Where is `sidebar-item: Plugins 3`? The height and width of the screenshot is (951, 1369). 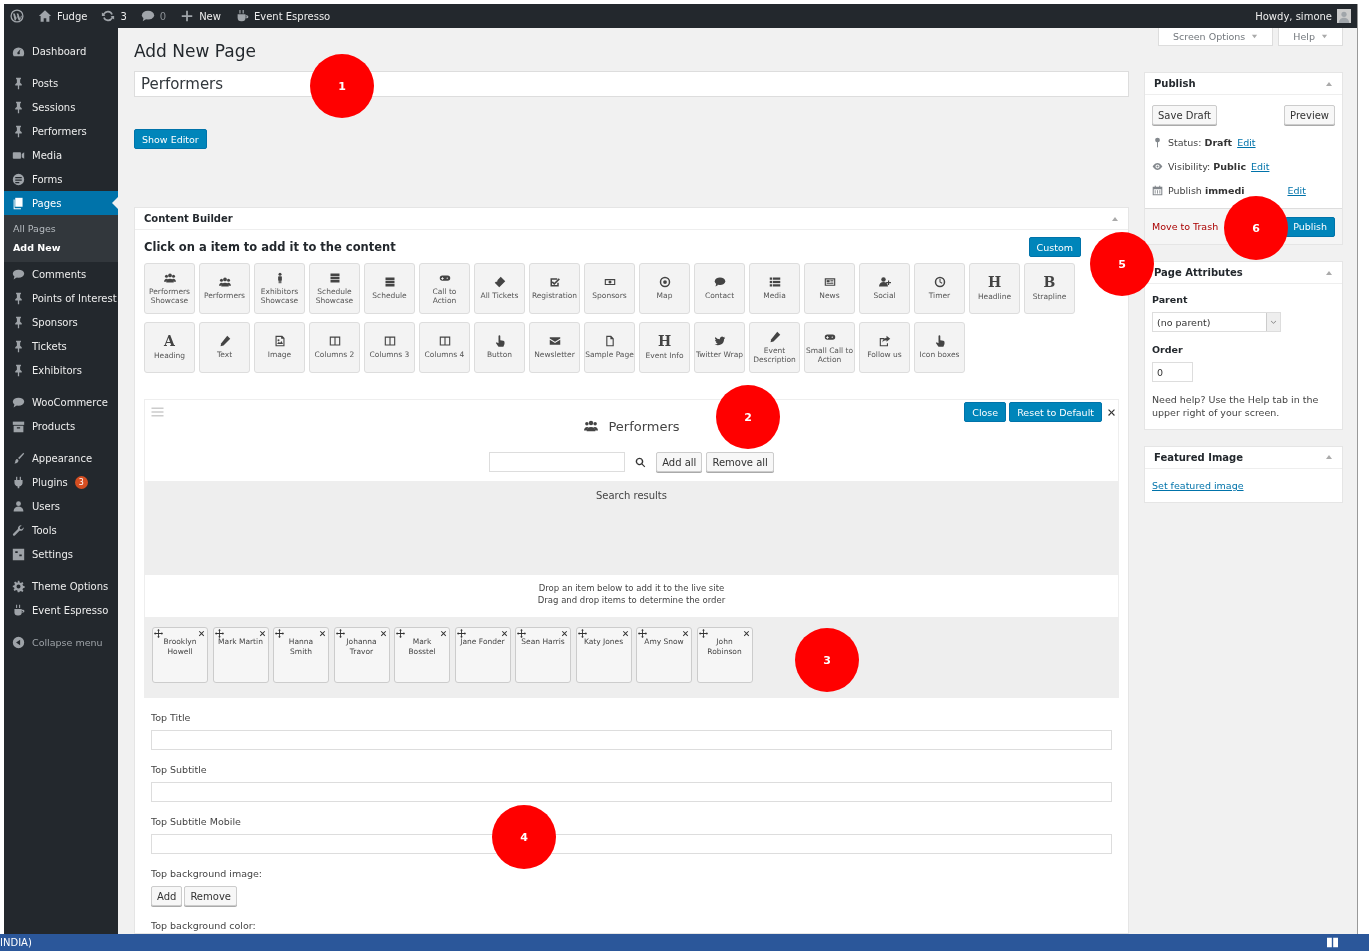
sidebar-item: Plugins 3 is located at coordinates (61, 482).